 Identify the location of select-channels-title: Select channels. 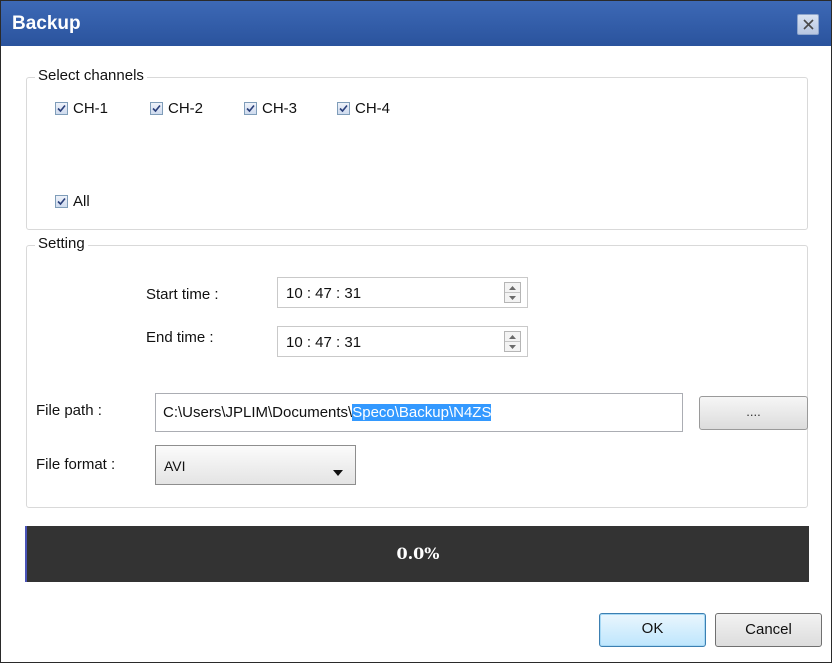
(91, 75).